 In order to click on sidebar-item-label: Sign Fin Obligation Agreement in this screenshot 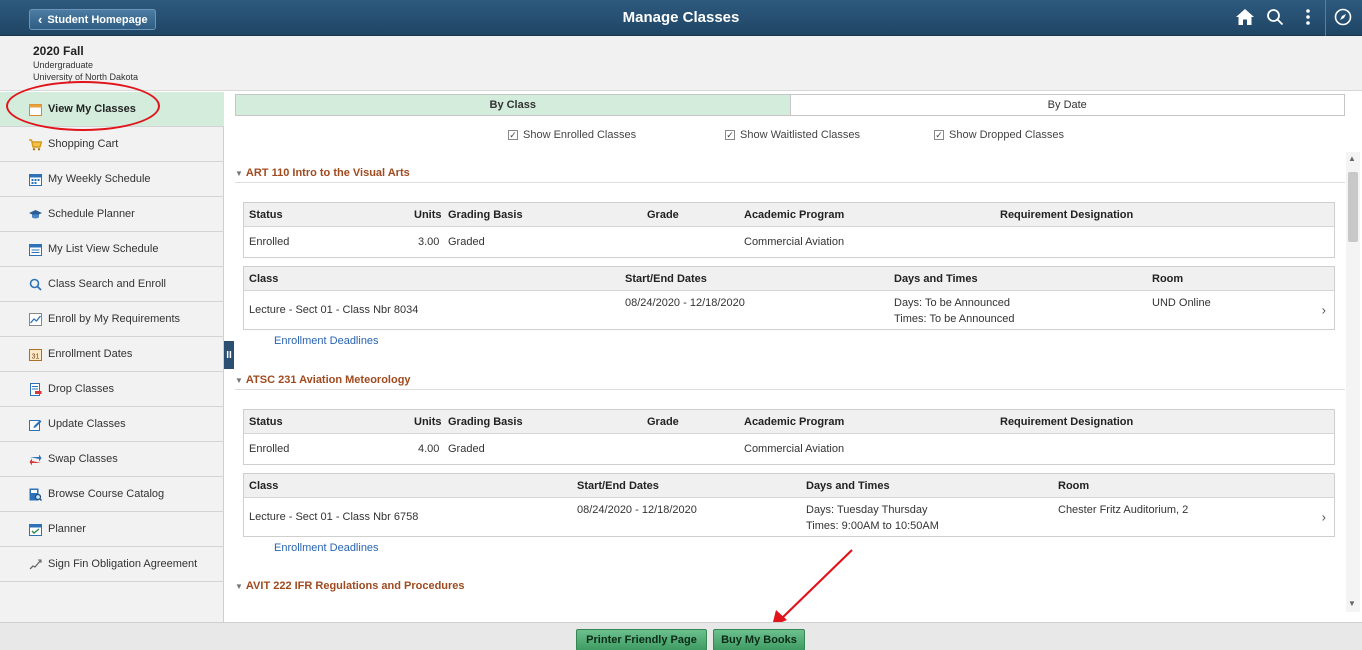, I will do `click(123, 564)`.